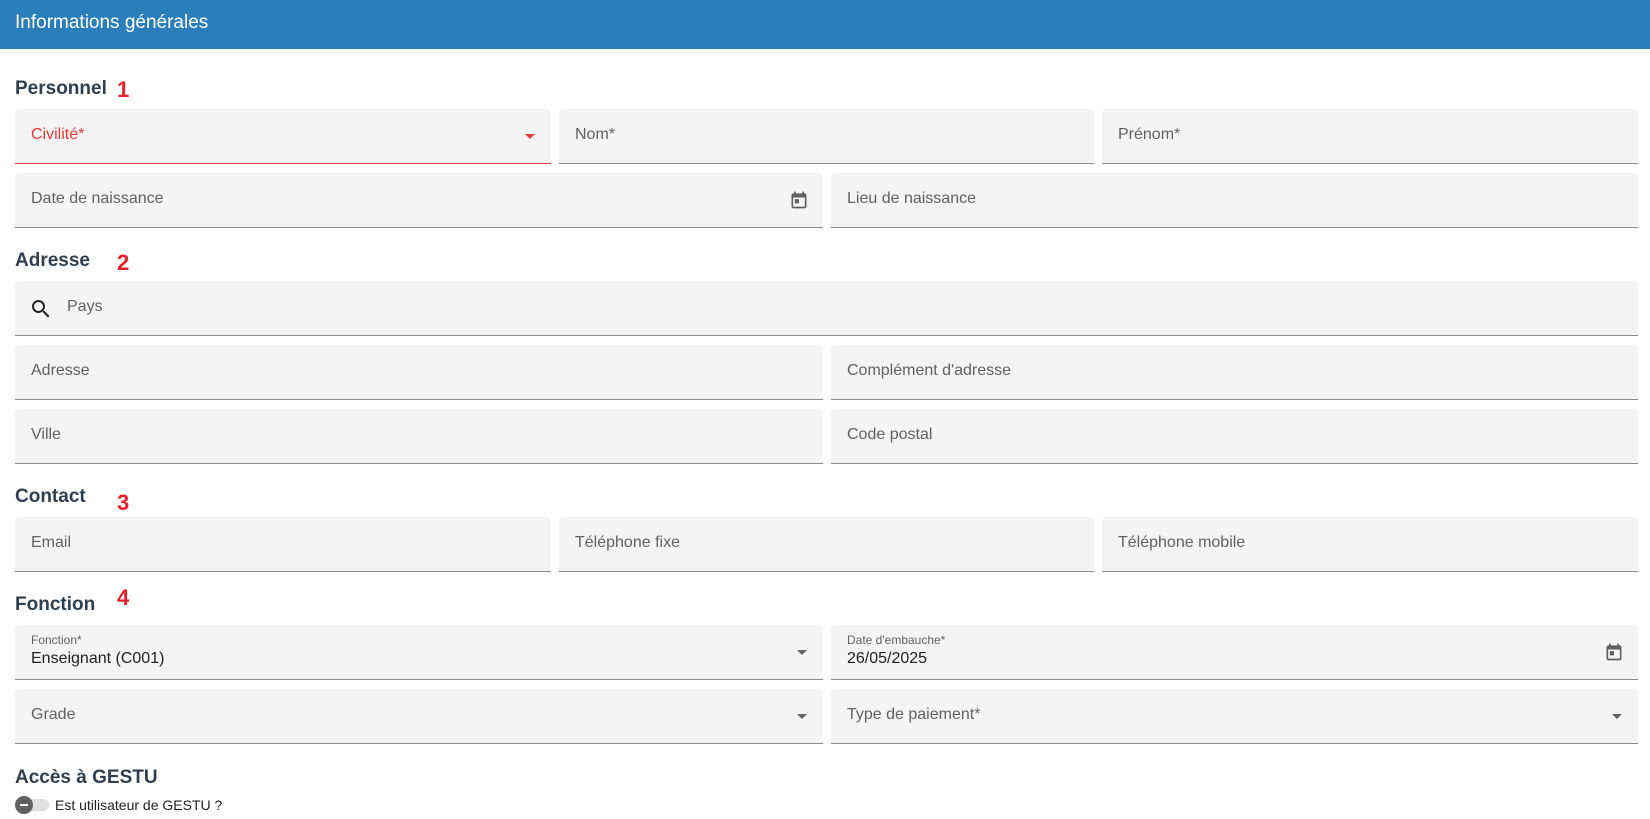 Image resolution: width=1650 pixels, height=819 pixels. Describe the element at coordinates (1234, 652) in the screenshot. I see `date-embauche-field: Date d'embauche* 26/05/2025` at that location.